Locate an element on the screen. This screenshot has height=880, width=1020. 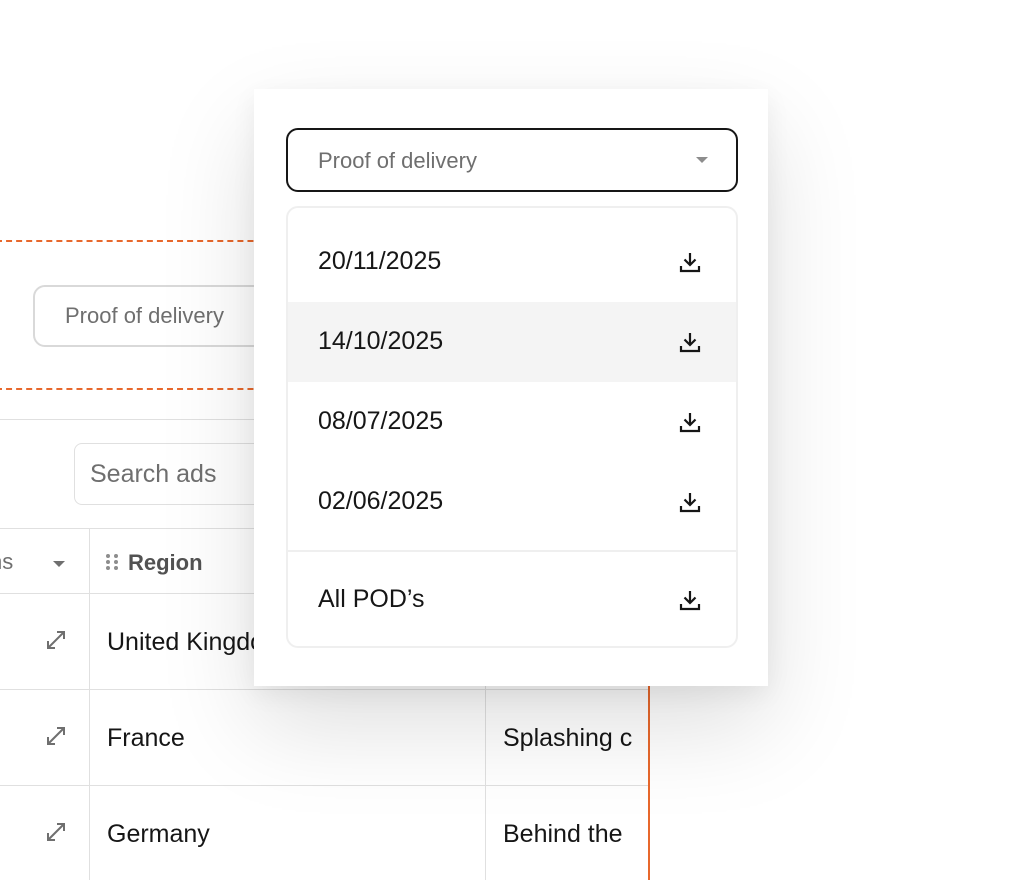
sort-caret-icon is located at coordinates (59, 564).